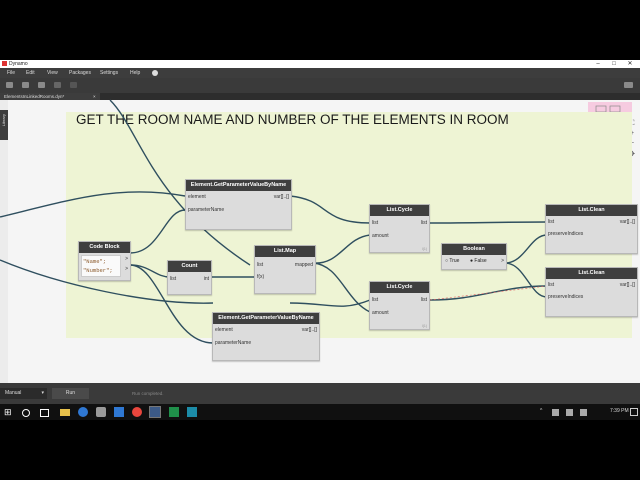 The image size is (640, 480). What do you see at coordinates (137, 412) in the screenshot?
I see `chrome-icon` at bounding box center [137, 412].